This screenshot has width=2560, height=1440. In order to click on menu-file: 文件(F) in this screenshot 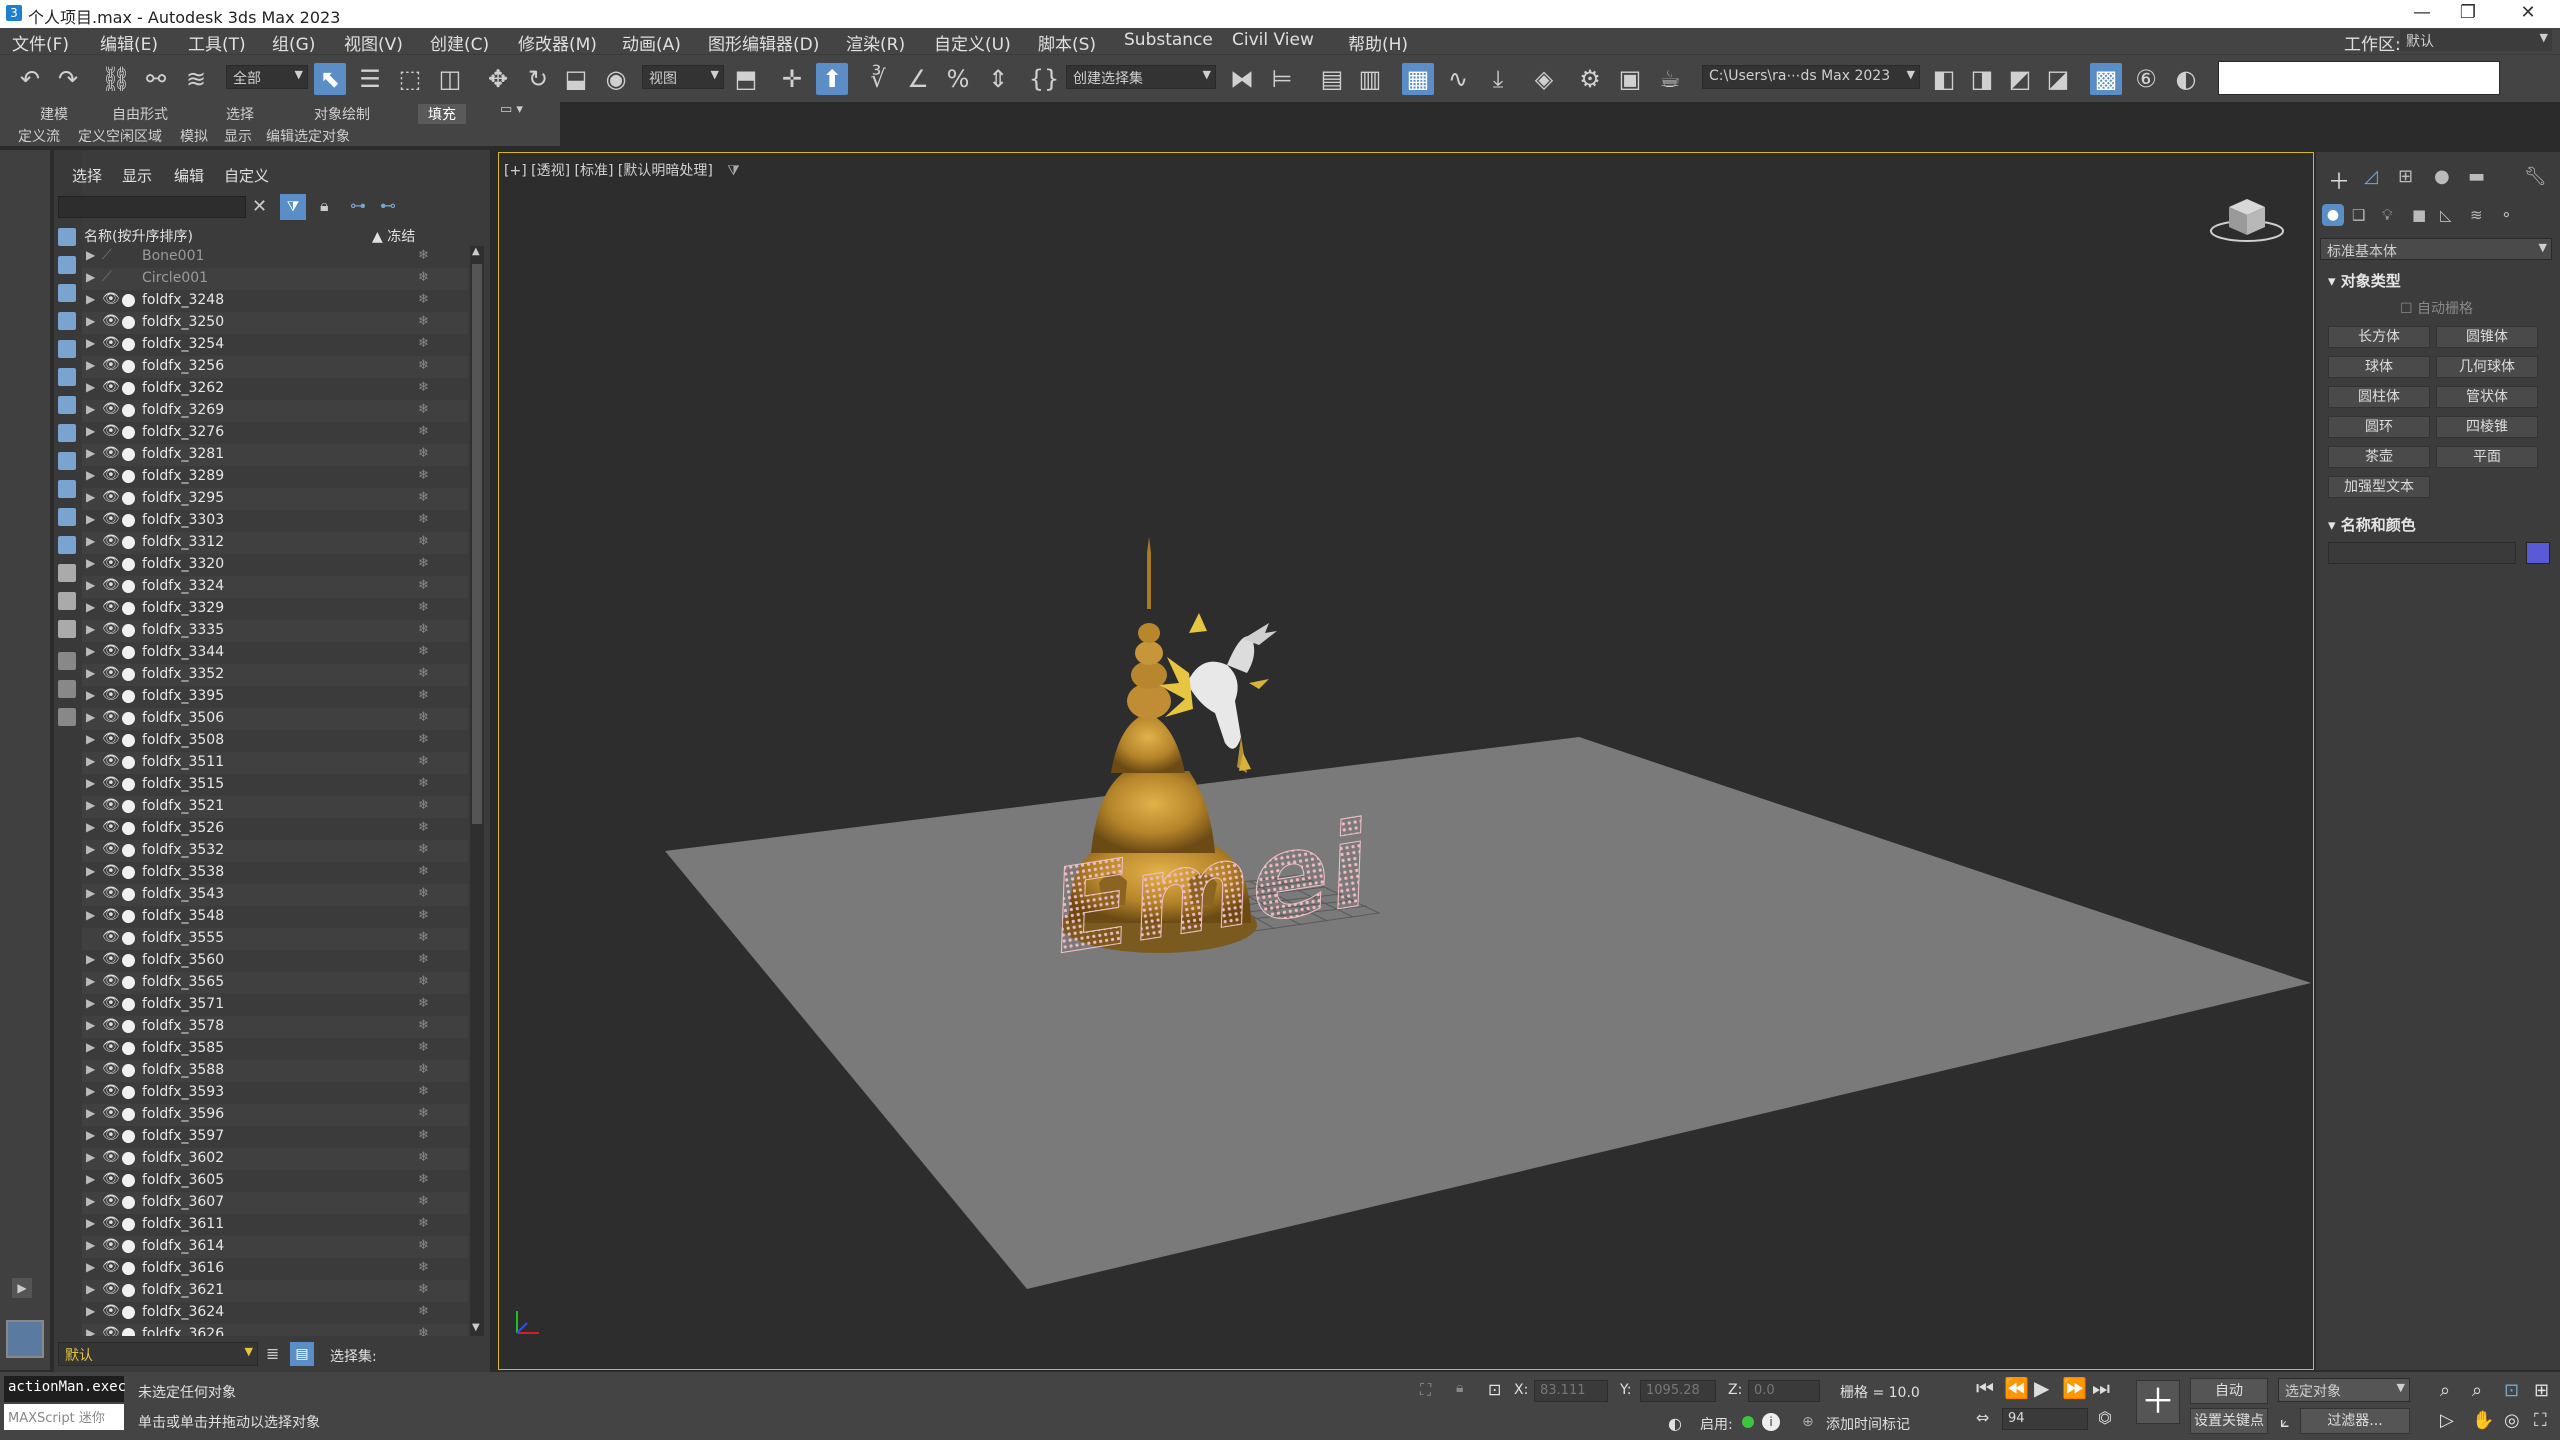, I will do `click(40, 42)`.